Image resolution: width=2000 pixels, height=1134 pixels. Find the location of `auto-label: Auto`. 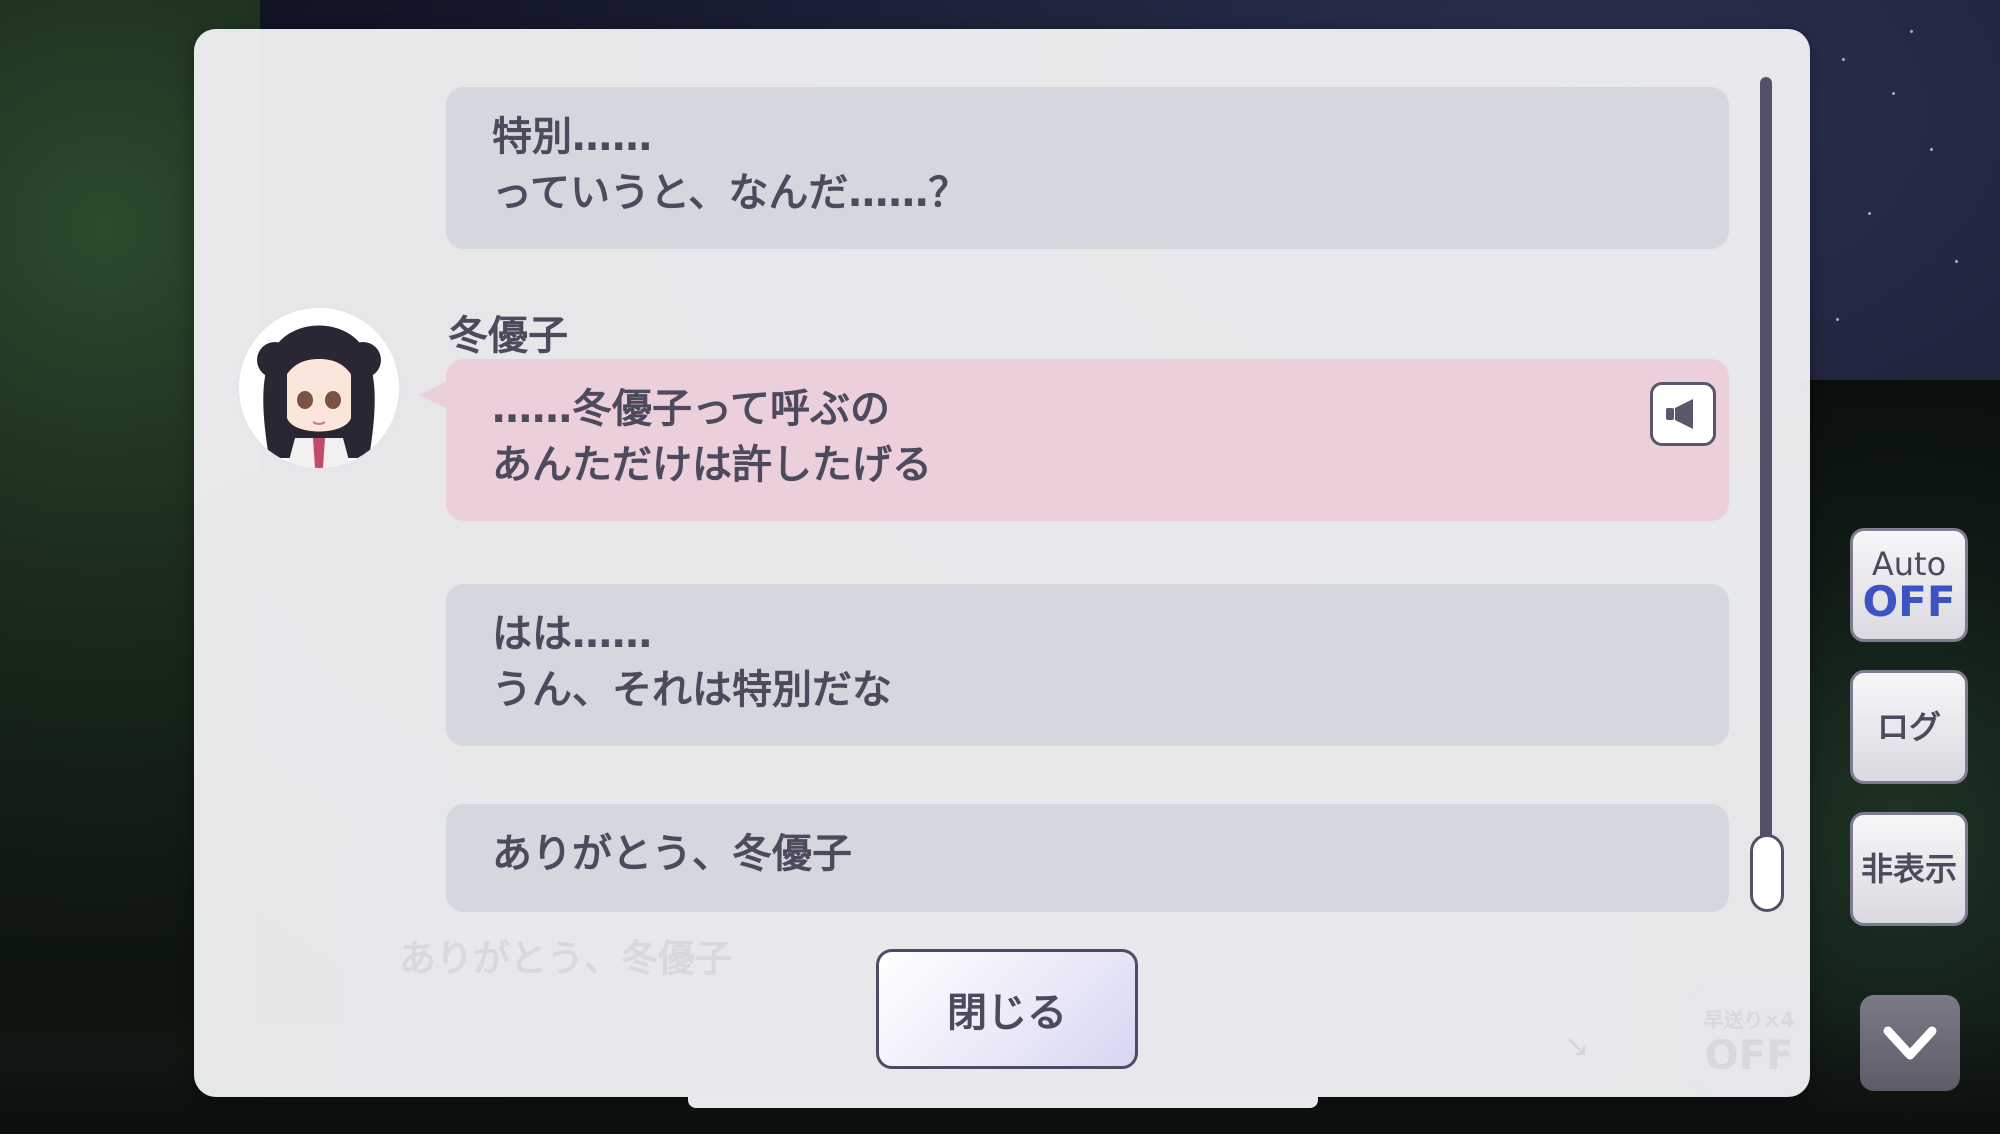

auto-label: Auto is located at coordinates (1909, 564).